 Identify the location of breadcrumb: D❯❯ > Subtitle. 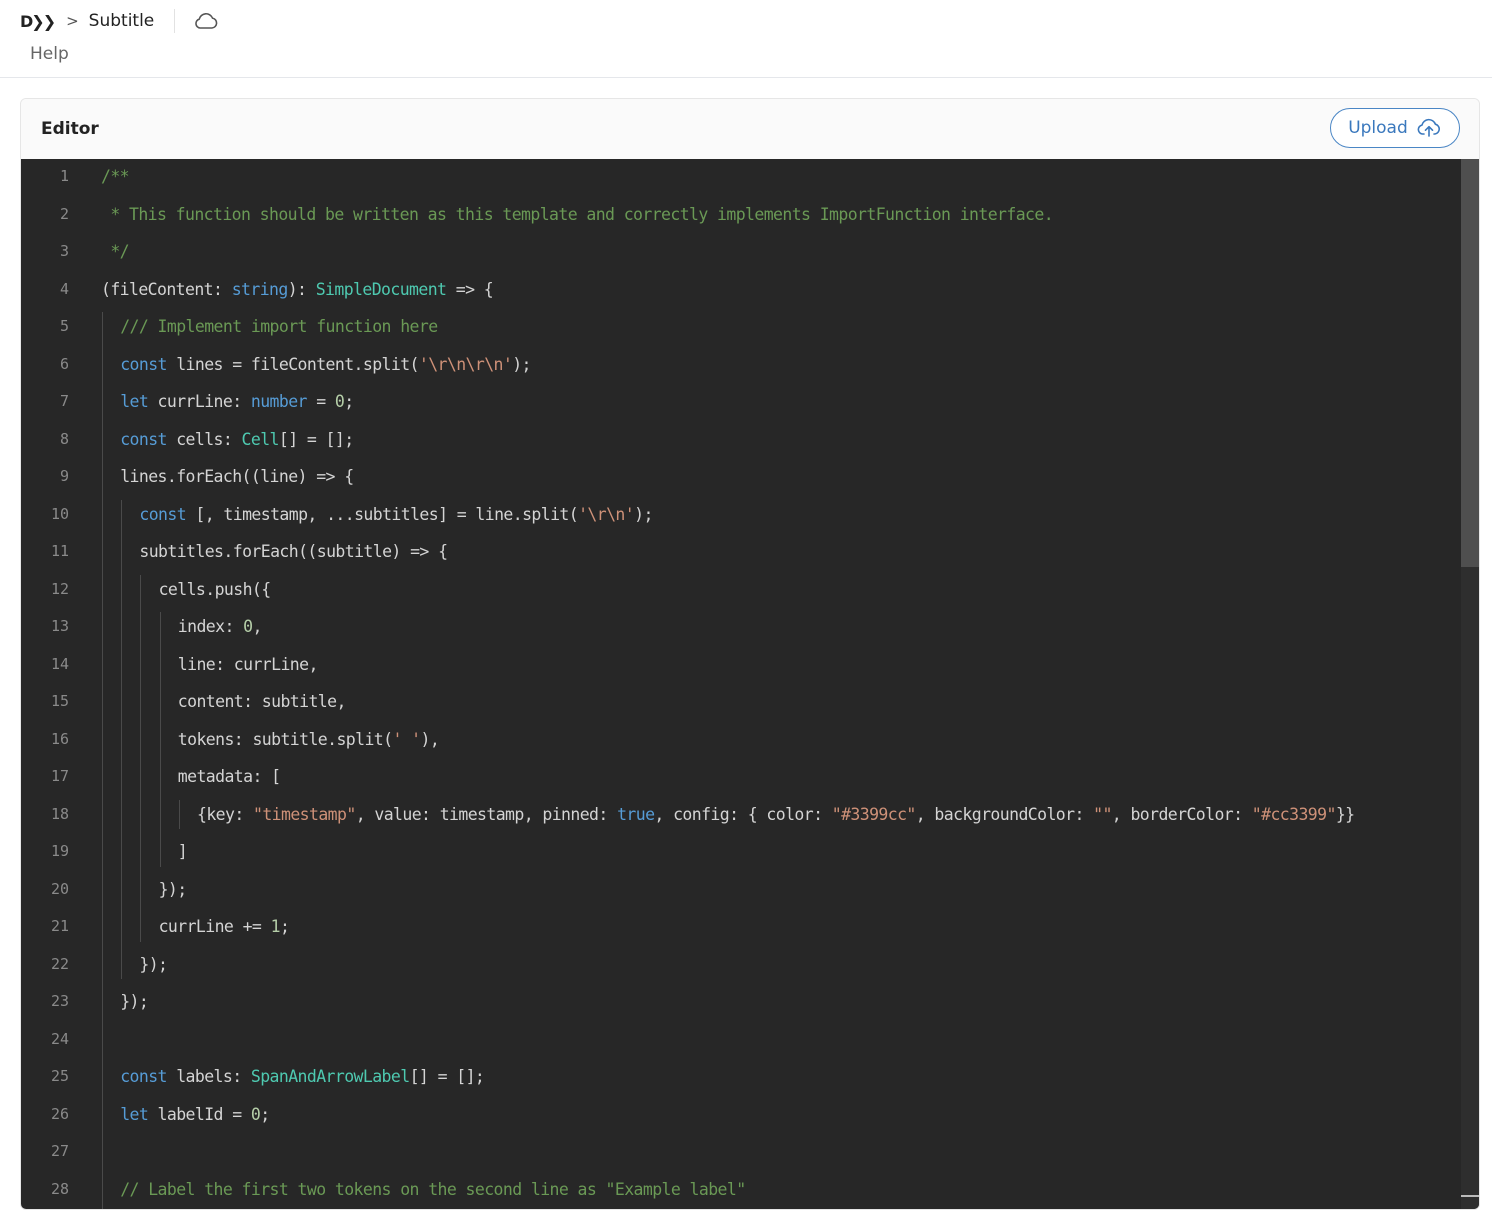
(119, 21).